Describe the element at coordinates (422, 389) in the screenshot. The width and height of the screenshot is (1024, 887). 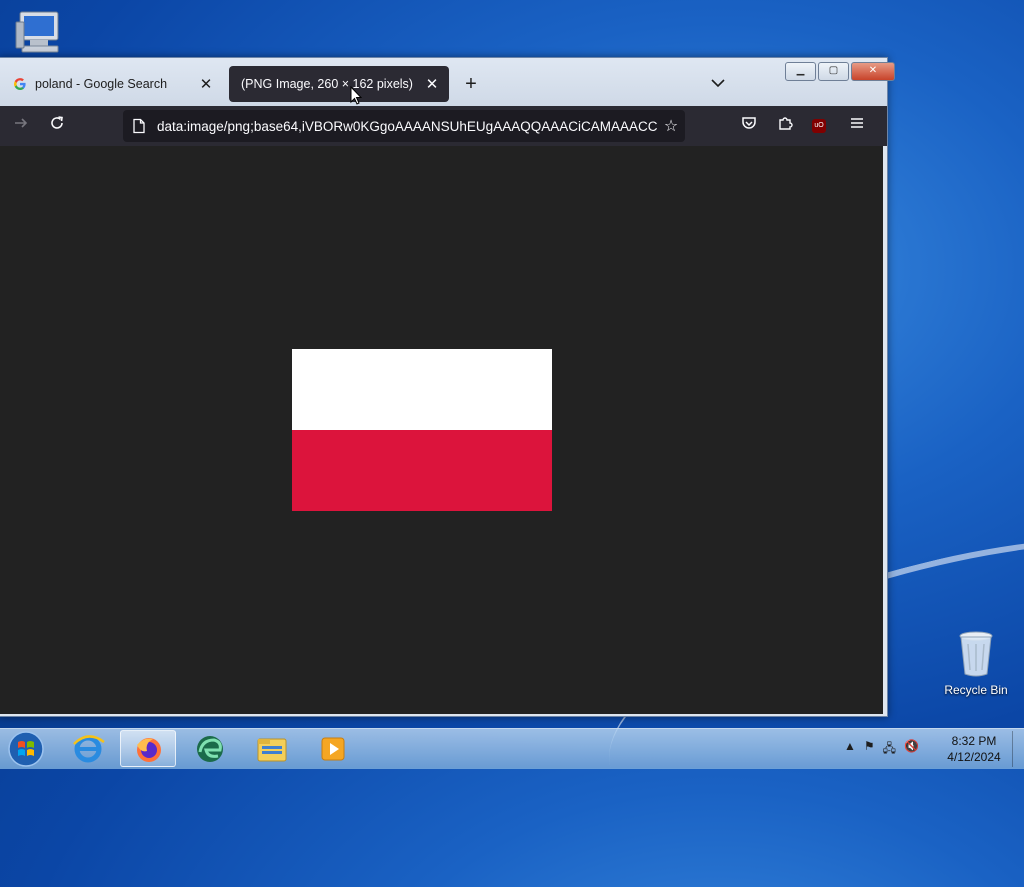
I see `flag-white-stripe` at that location.